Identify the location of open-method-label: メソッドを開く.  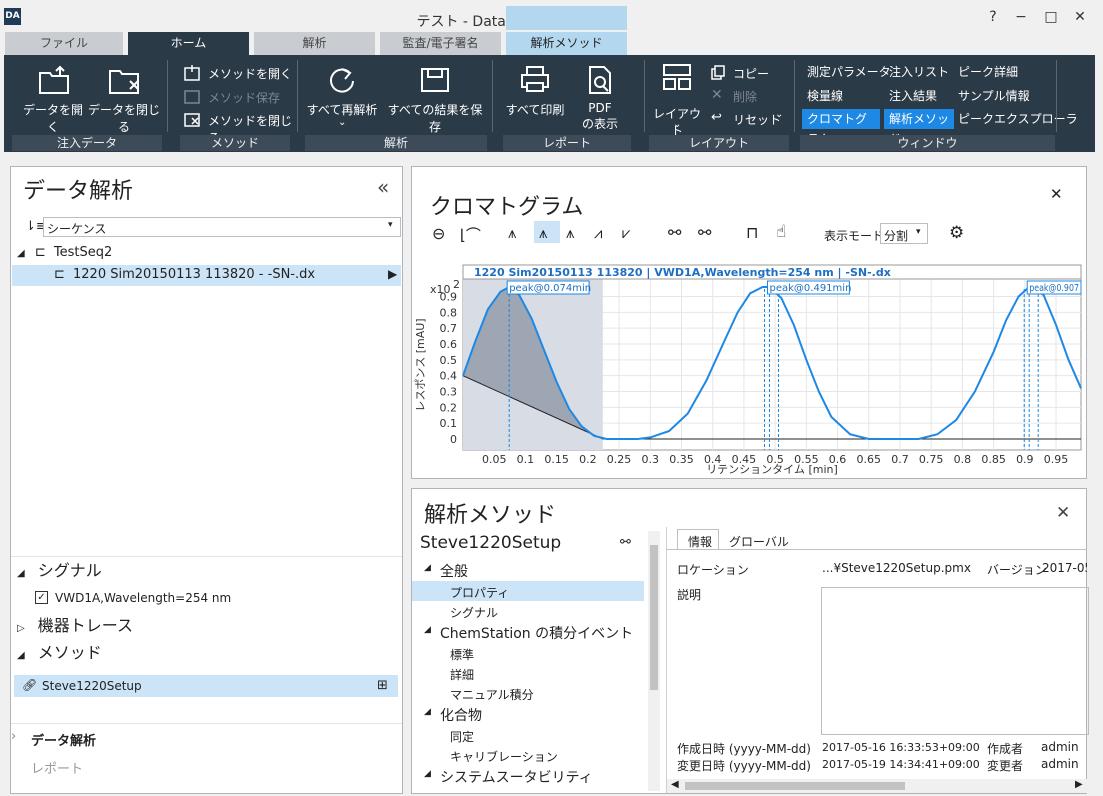
(250, 74).